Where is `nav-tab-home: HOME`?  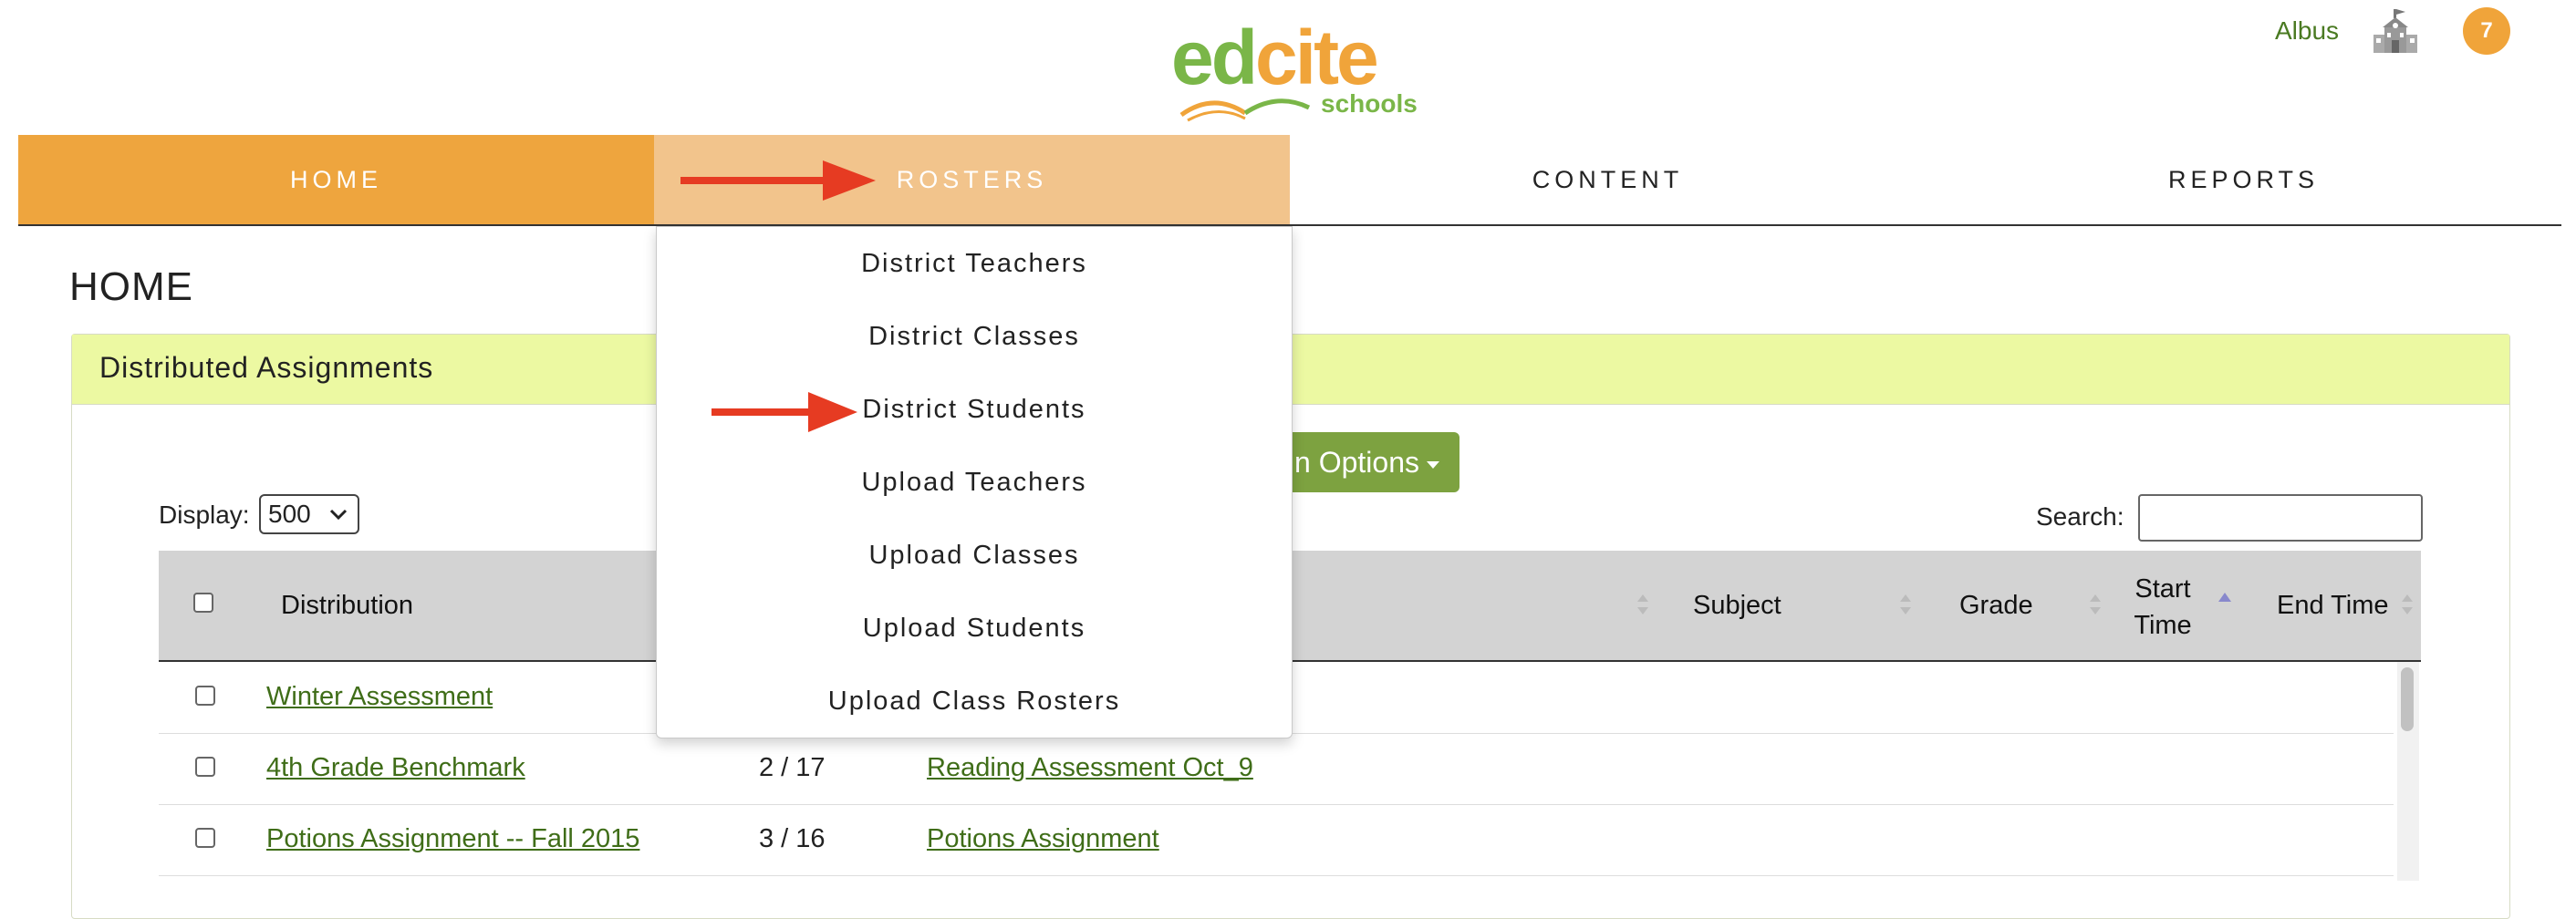 nav-tab-home: HOME is located at coordinates (336, 179).